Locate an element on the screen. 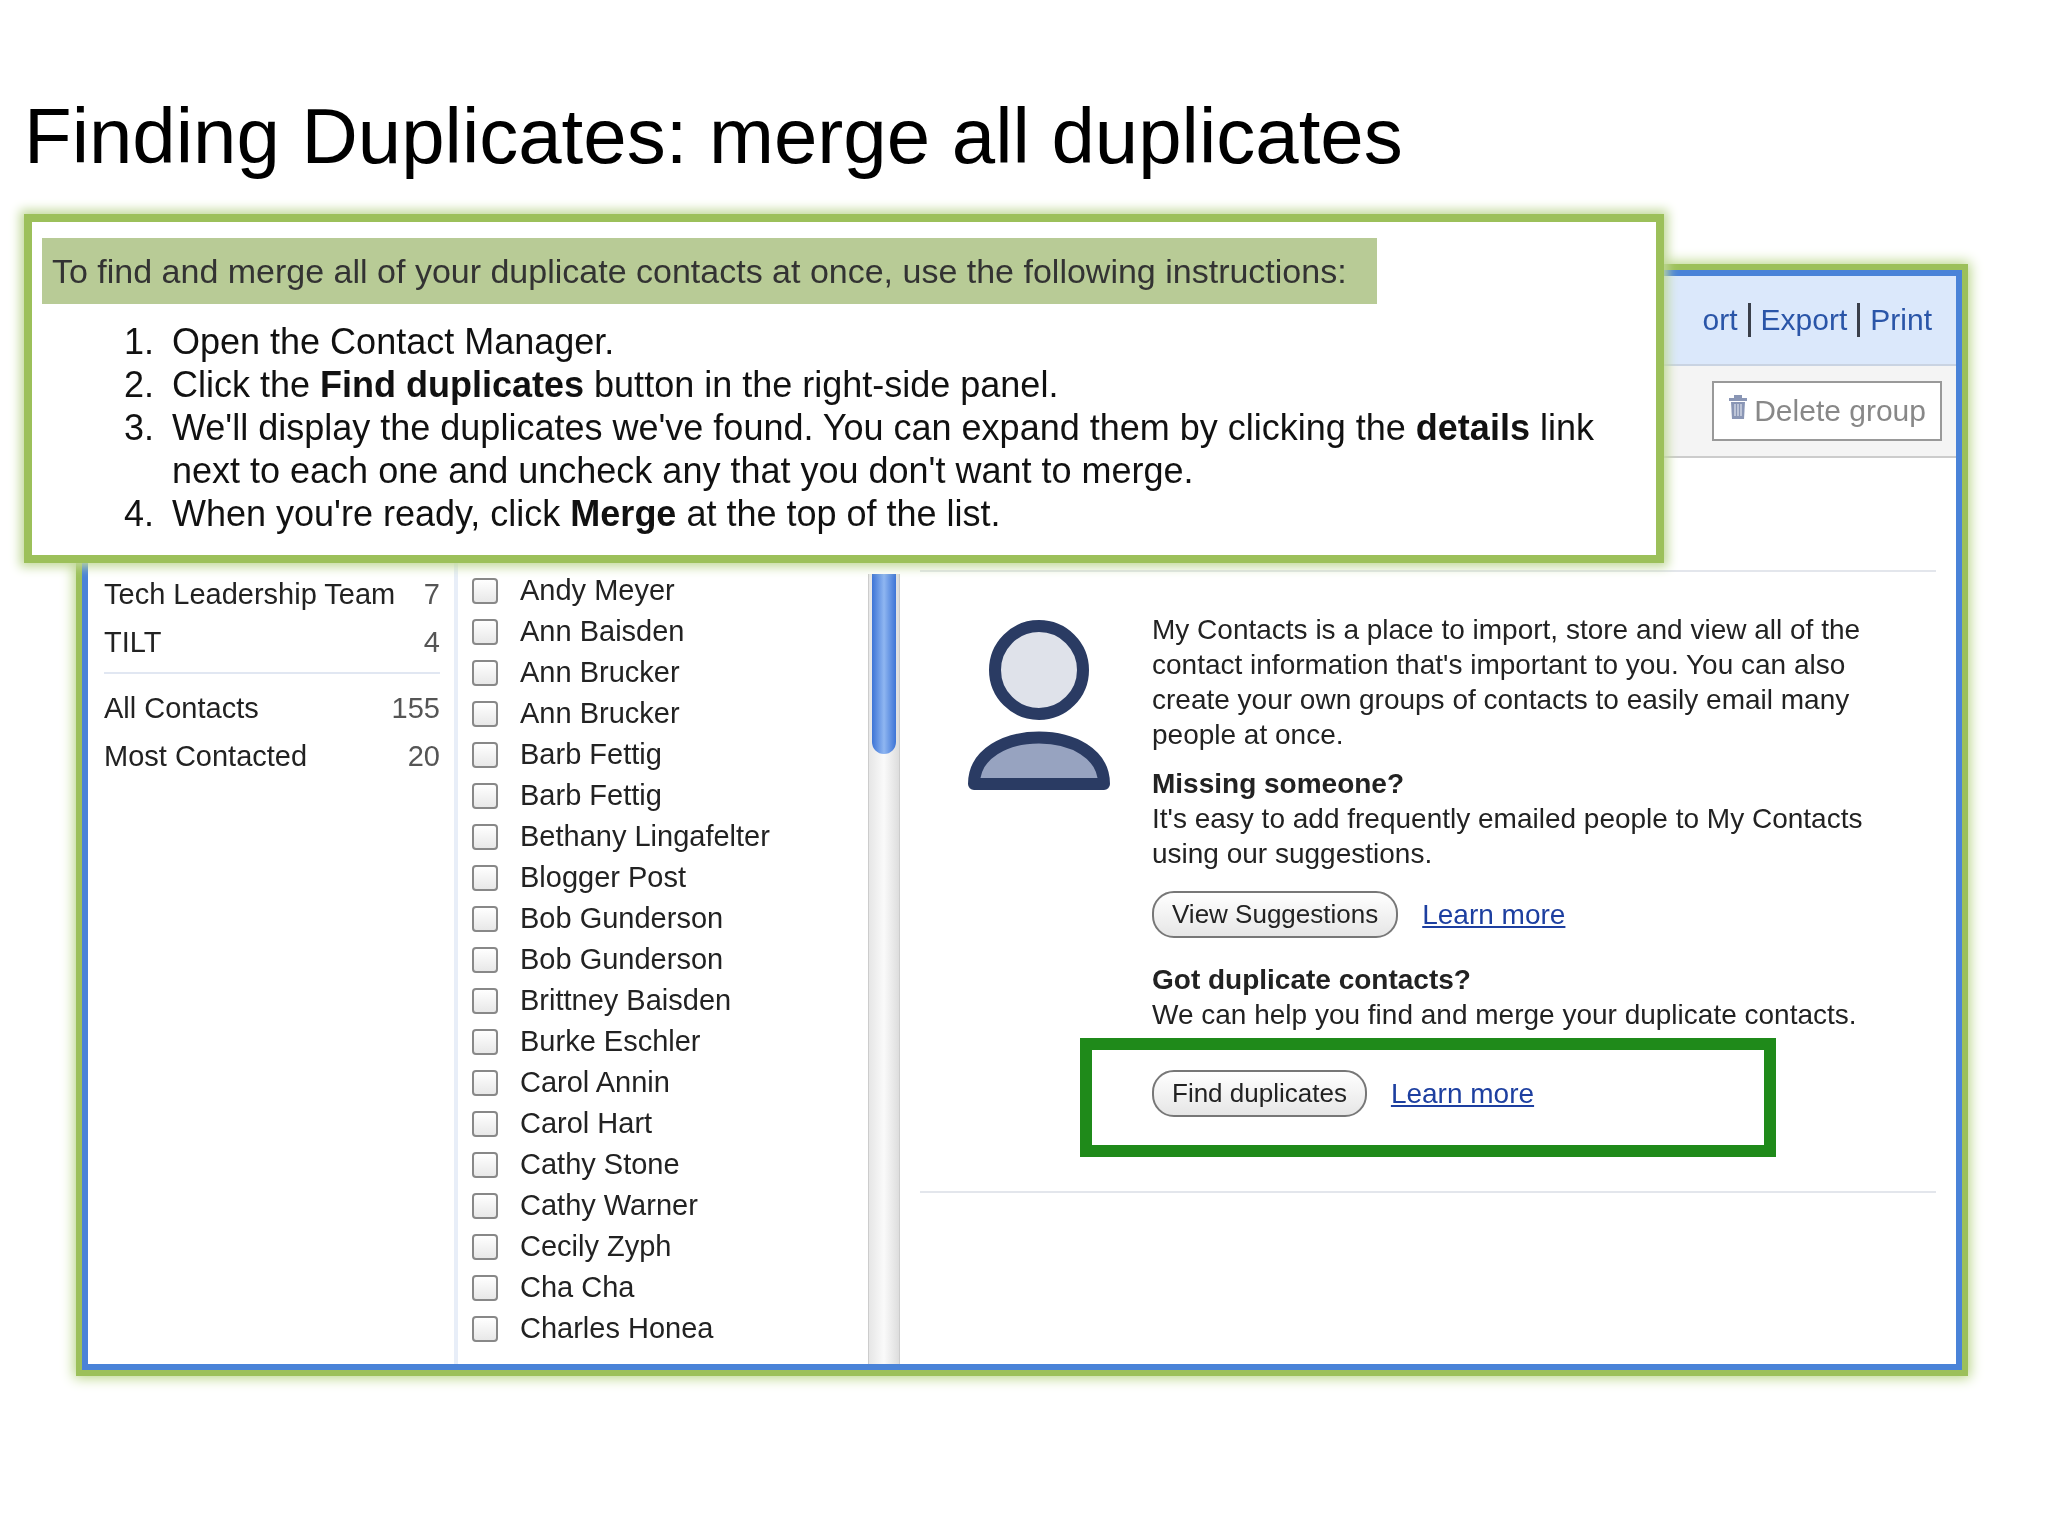 This screenshot has width=2048, height=1536. contact-name: Blogger Post is located at coordinates (603, 877).